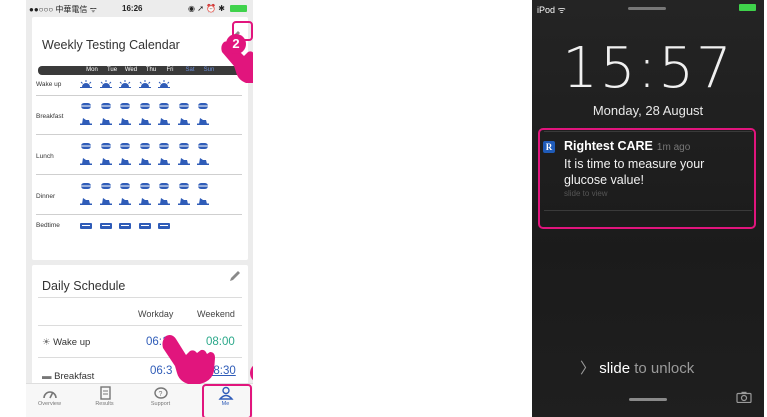  I want to click on notification-app: Rightest CARE, so click(608, 146).